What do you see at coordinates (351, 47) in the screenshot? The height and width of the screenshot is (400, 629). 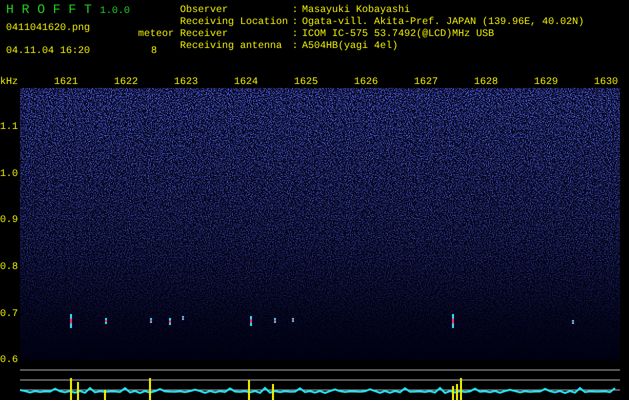 I see `info-value: A504HB(yagi 4el)` at bounding box center [351, 47].